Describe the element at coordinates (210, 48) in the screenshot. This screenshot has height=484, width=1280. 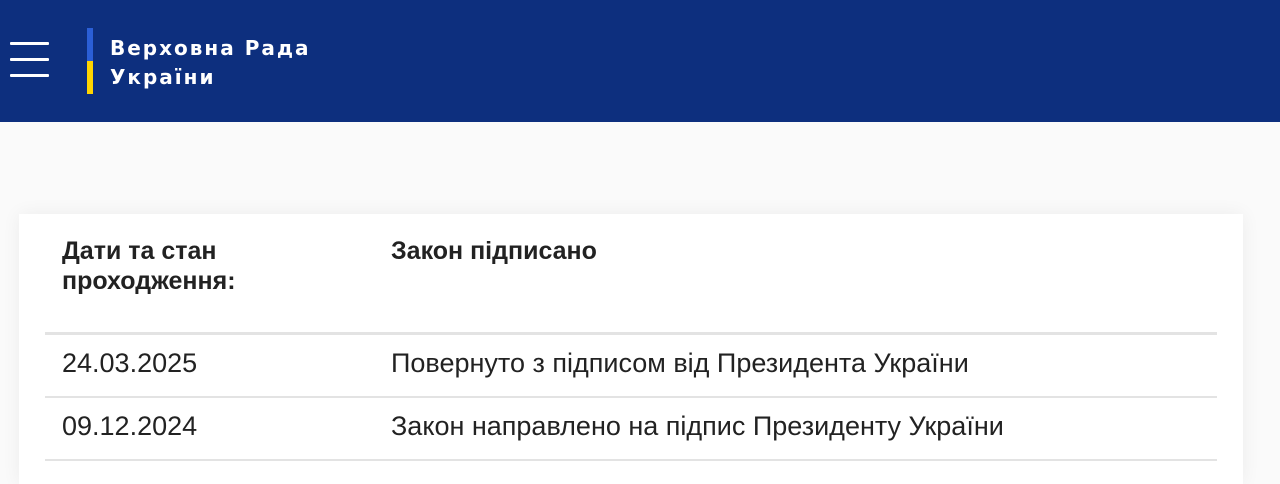
I see `logo-title-line1: Верховна Рада` at that location.